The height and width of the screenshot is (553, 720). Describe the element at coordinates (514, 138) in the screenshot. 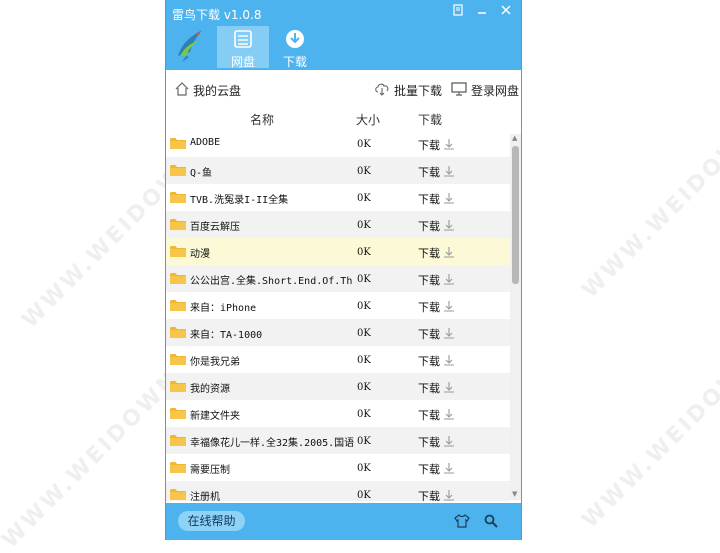

I see `scroll-up-icon: ▲` at that location.